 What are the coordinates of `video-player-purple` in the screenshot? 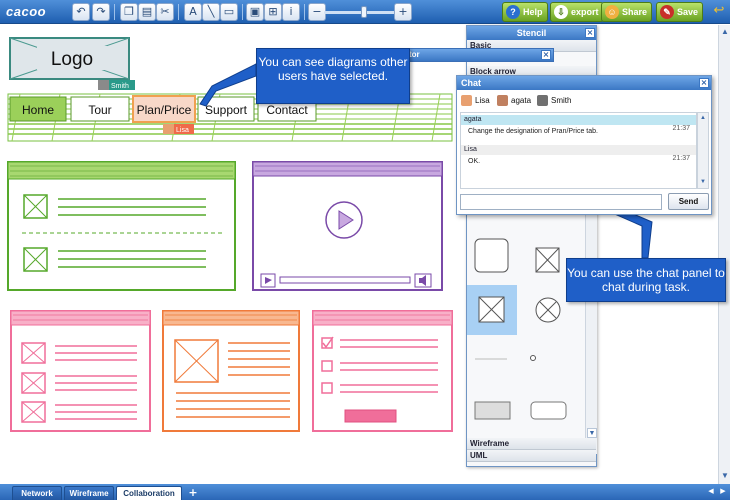 It's located at (347, 226).